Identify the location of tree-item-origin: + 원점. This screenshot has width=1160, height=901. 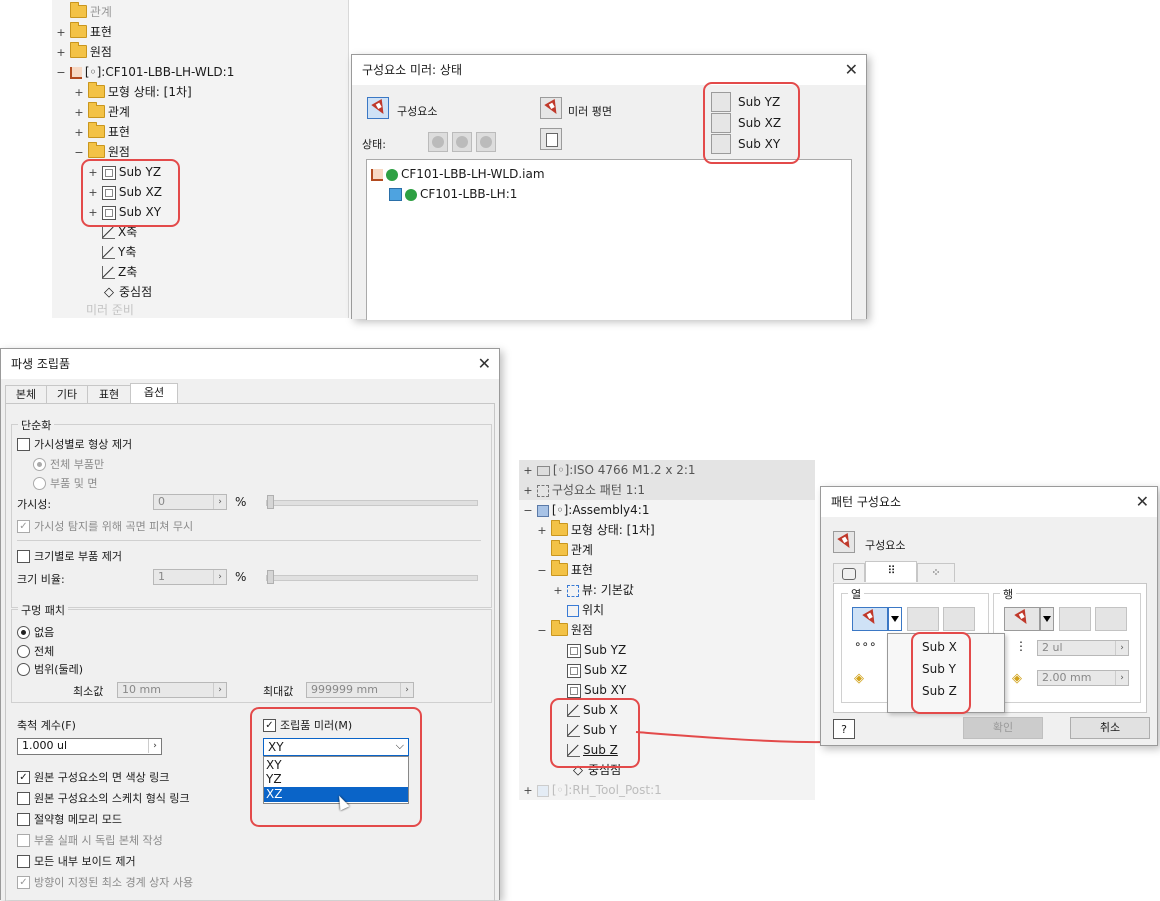
(84, 52).